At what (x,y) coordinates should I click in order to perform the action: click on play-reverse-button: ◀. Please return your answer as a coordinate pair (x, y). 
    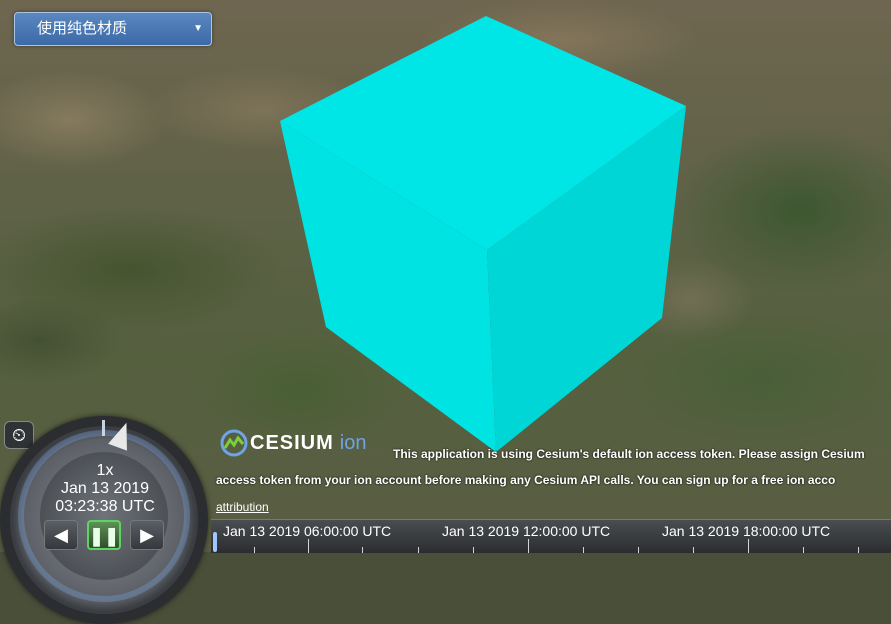
    Looking at the image, I should click on (61, 535).